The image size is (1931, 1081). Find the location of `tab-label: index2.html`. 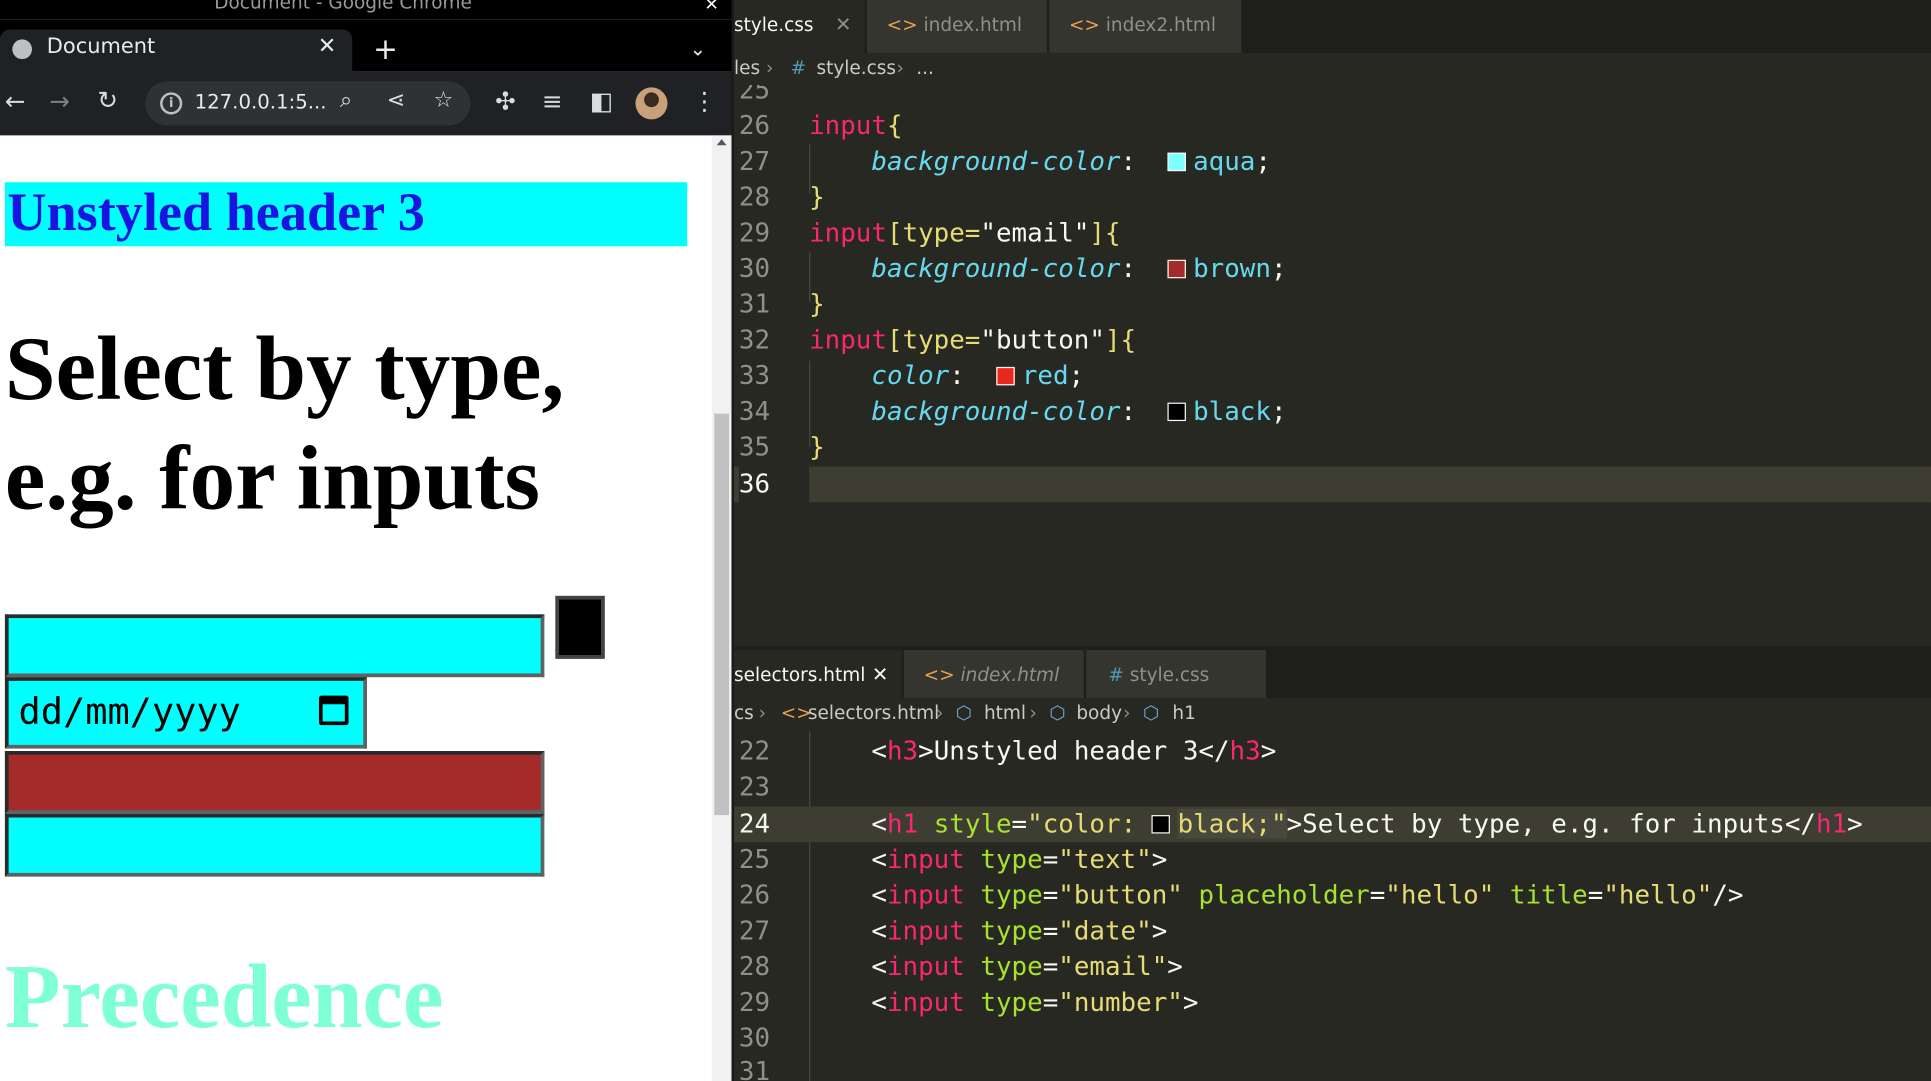

tab-label: index2.html is located at coordinates (1161, 24).